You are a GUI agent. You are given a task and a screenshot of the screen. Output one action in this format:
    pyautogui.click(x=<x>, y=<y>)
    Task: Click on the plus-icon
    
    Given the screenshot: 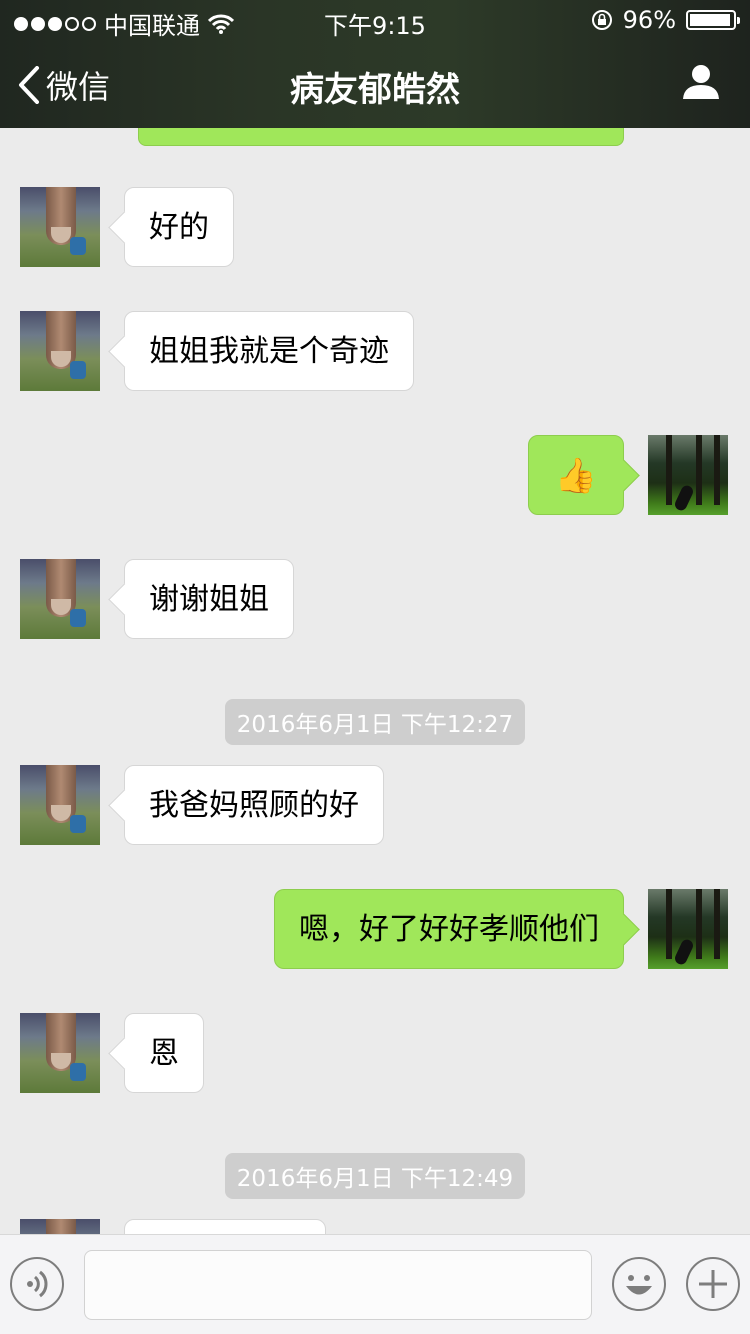 What is the action you would take?
    pyautogui.click(x=713, y=1284)
    